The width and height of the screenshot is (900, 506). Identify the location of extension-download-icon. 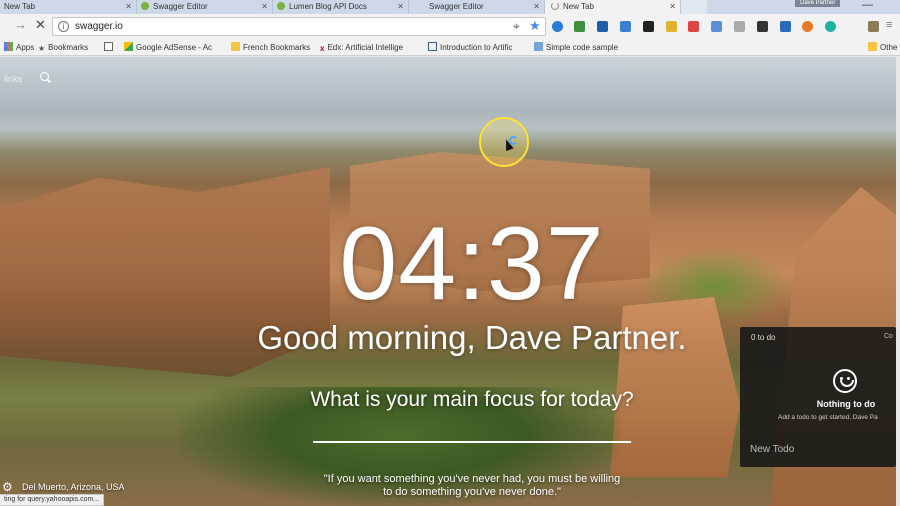
(762, 26).